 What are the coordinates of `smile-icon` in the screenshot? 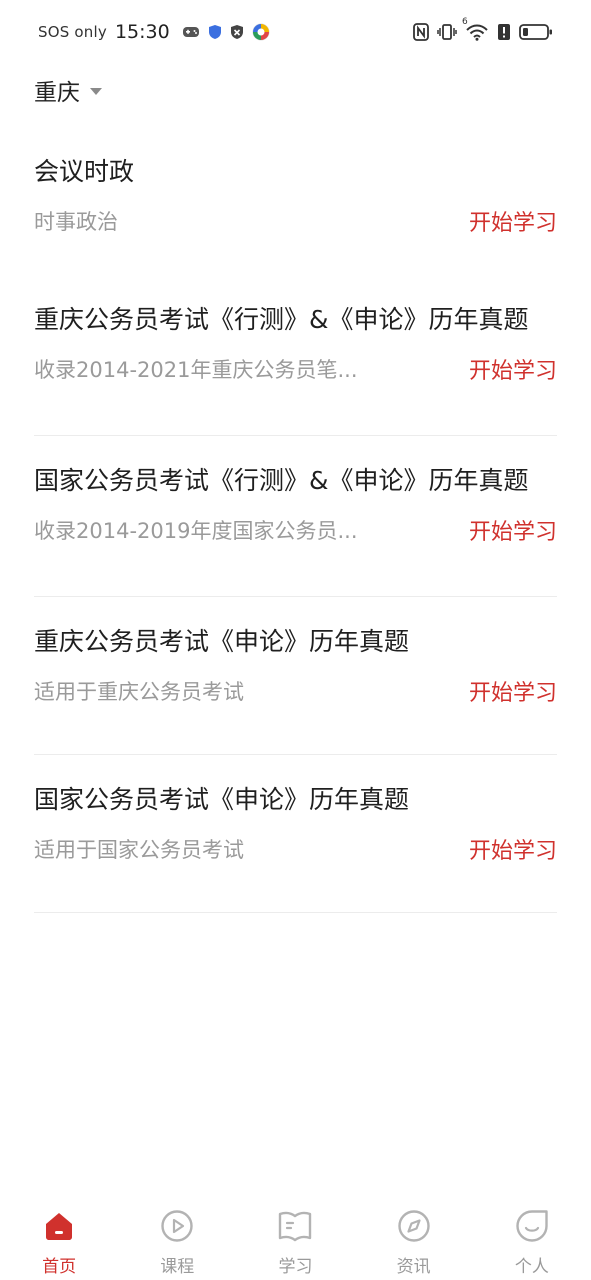 It's located at (532, 1226).